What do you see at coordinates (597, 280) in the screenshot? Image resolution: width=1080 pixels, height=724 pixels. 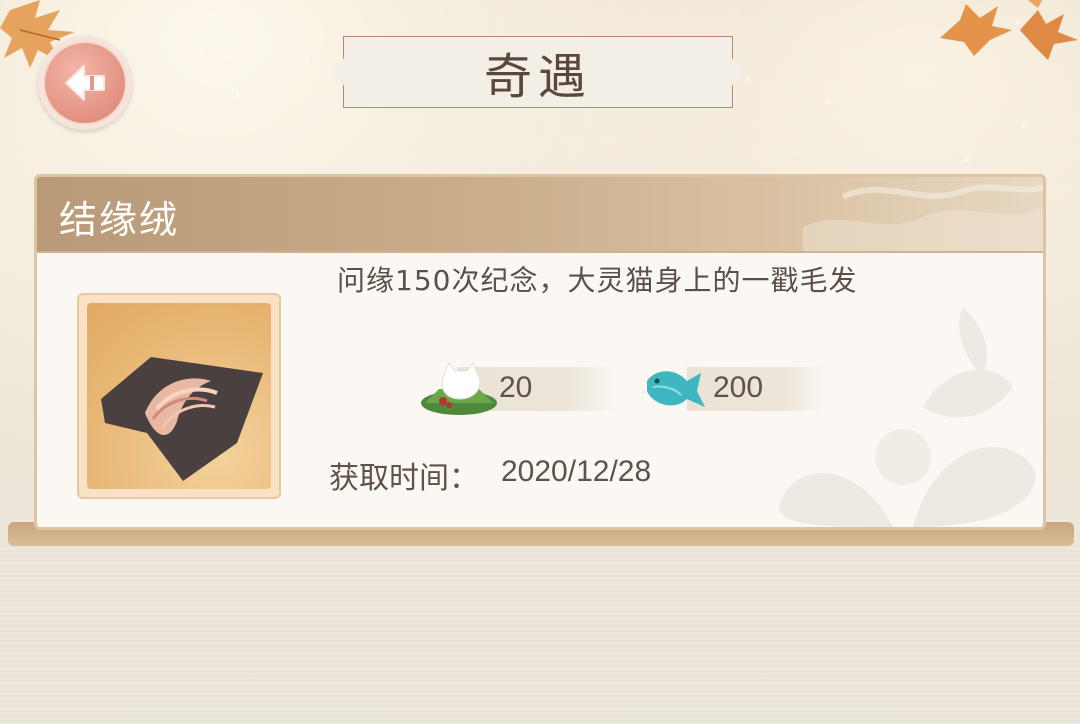 I see `item-description: 问缘150次纪念，大灵猫身上的一戳毛发` at bounding box center [597, 280].